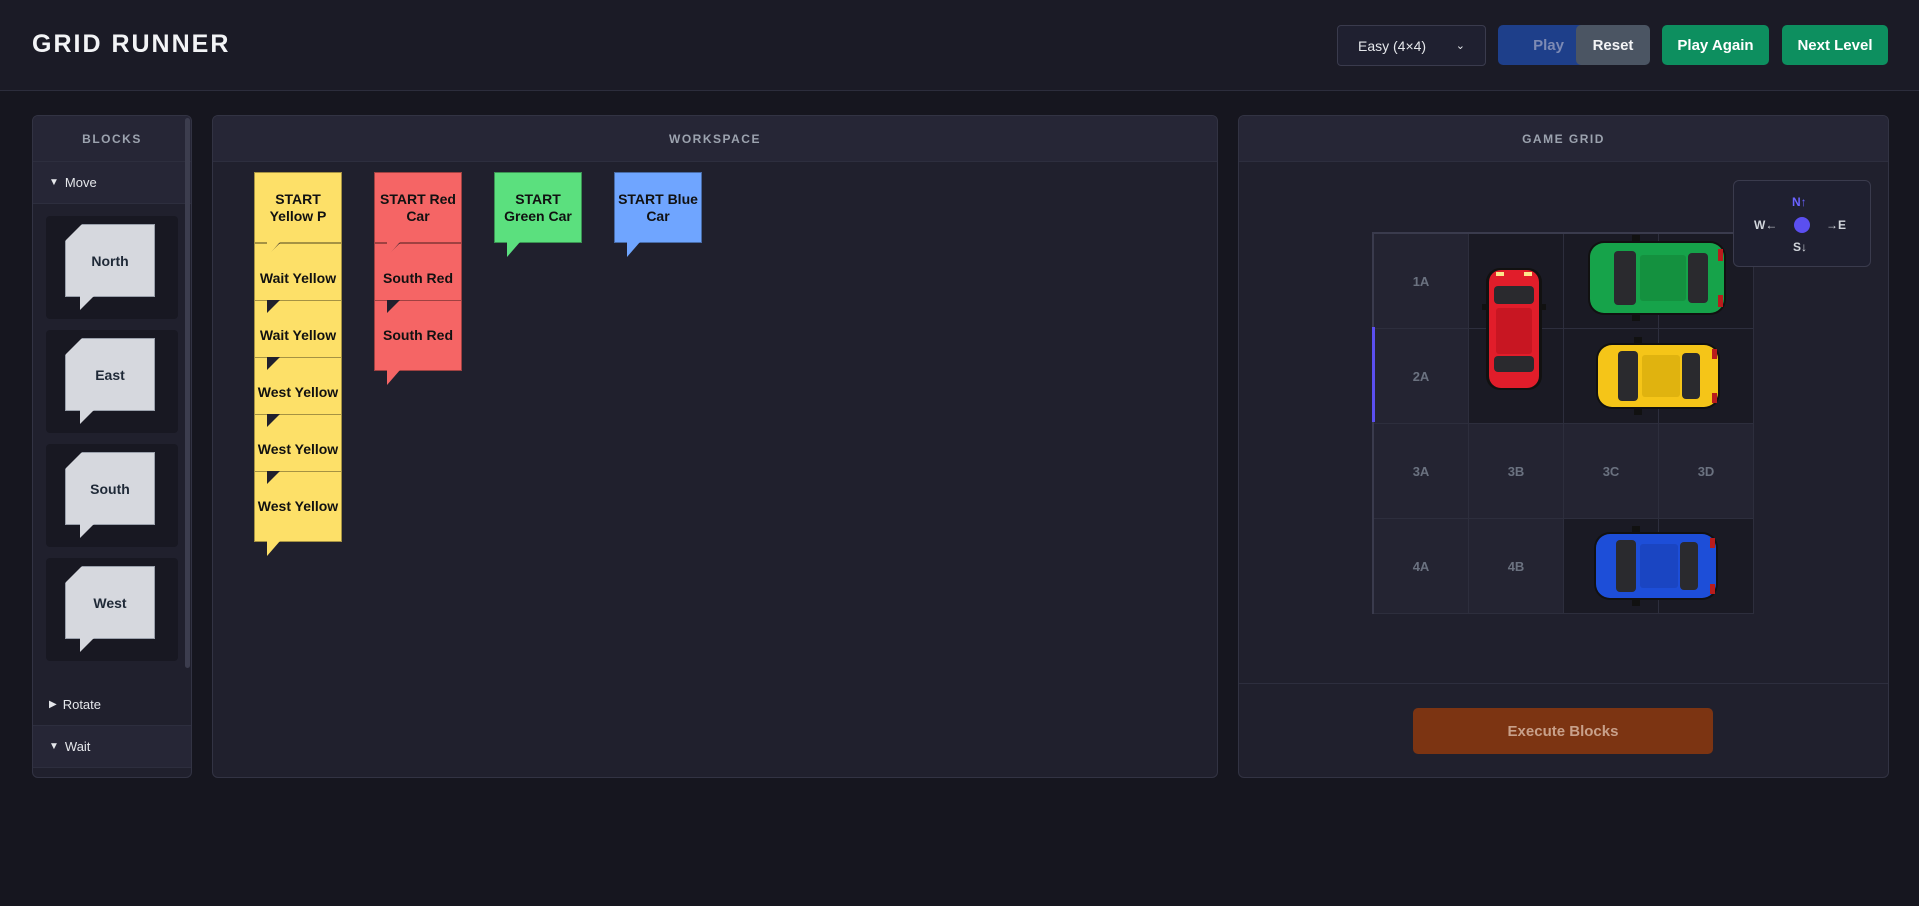  I want to click on palette-item-west: West, so click(112, 609).